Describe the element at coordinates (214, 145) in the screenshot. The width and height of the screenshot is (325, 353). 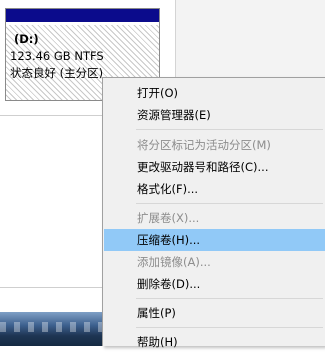
I see `menu-item-mark-active: 将分区标记为活动分区(M)` at that location.